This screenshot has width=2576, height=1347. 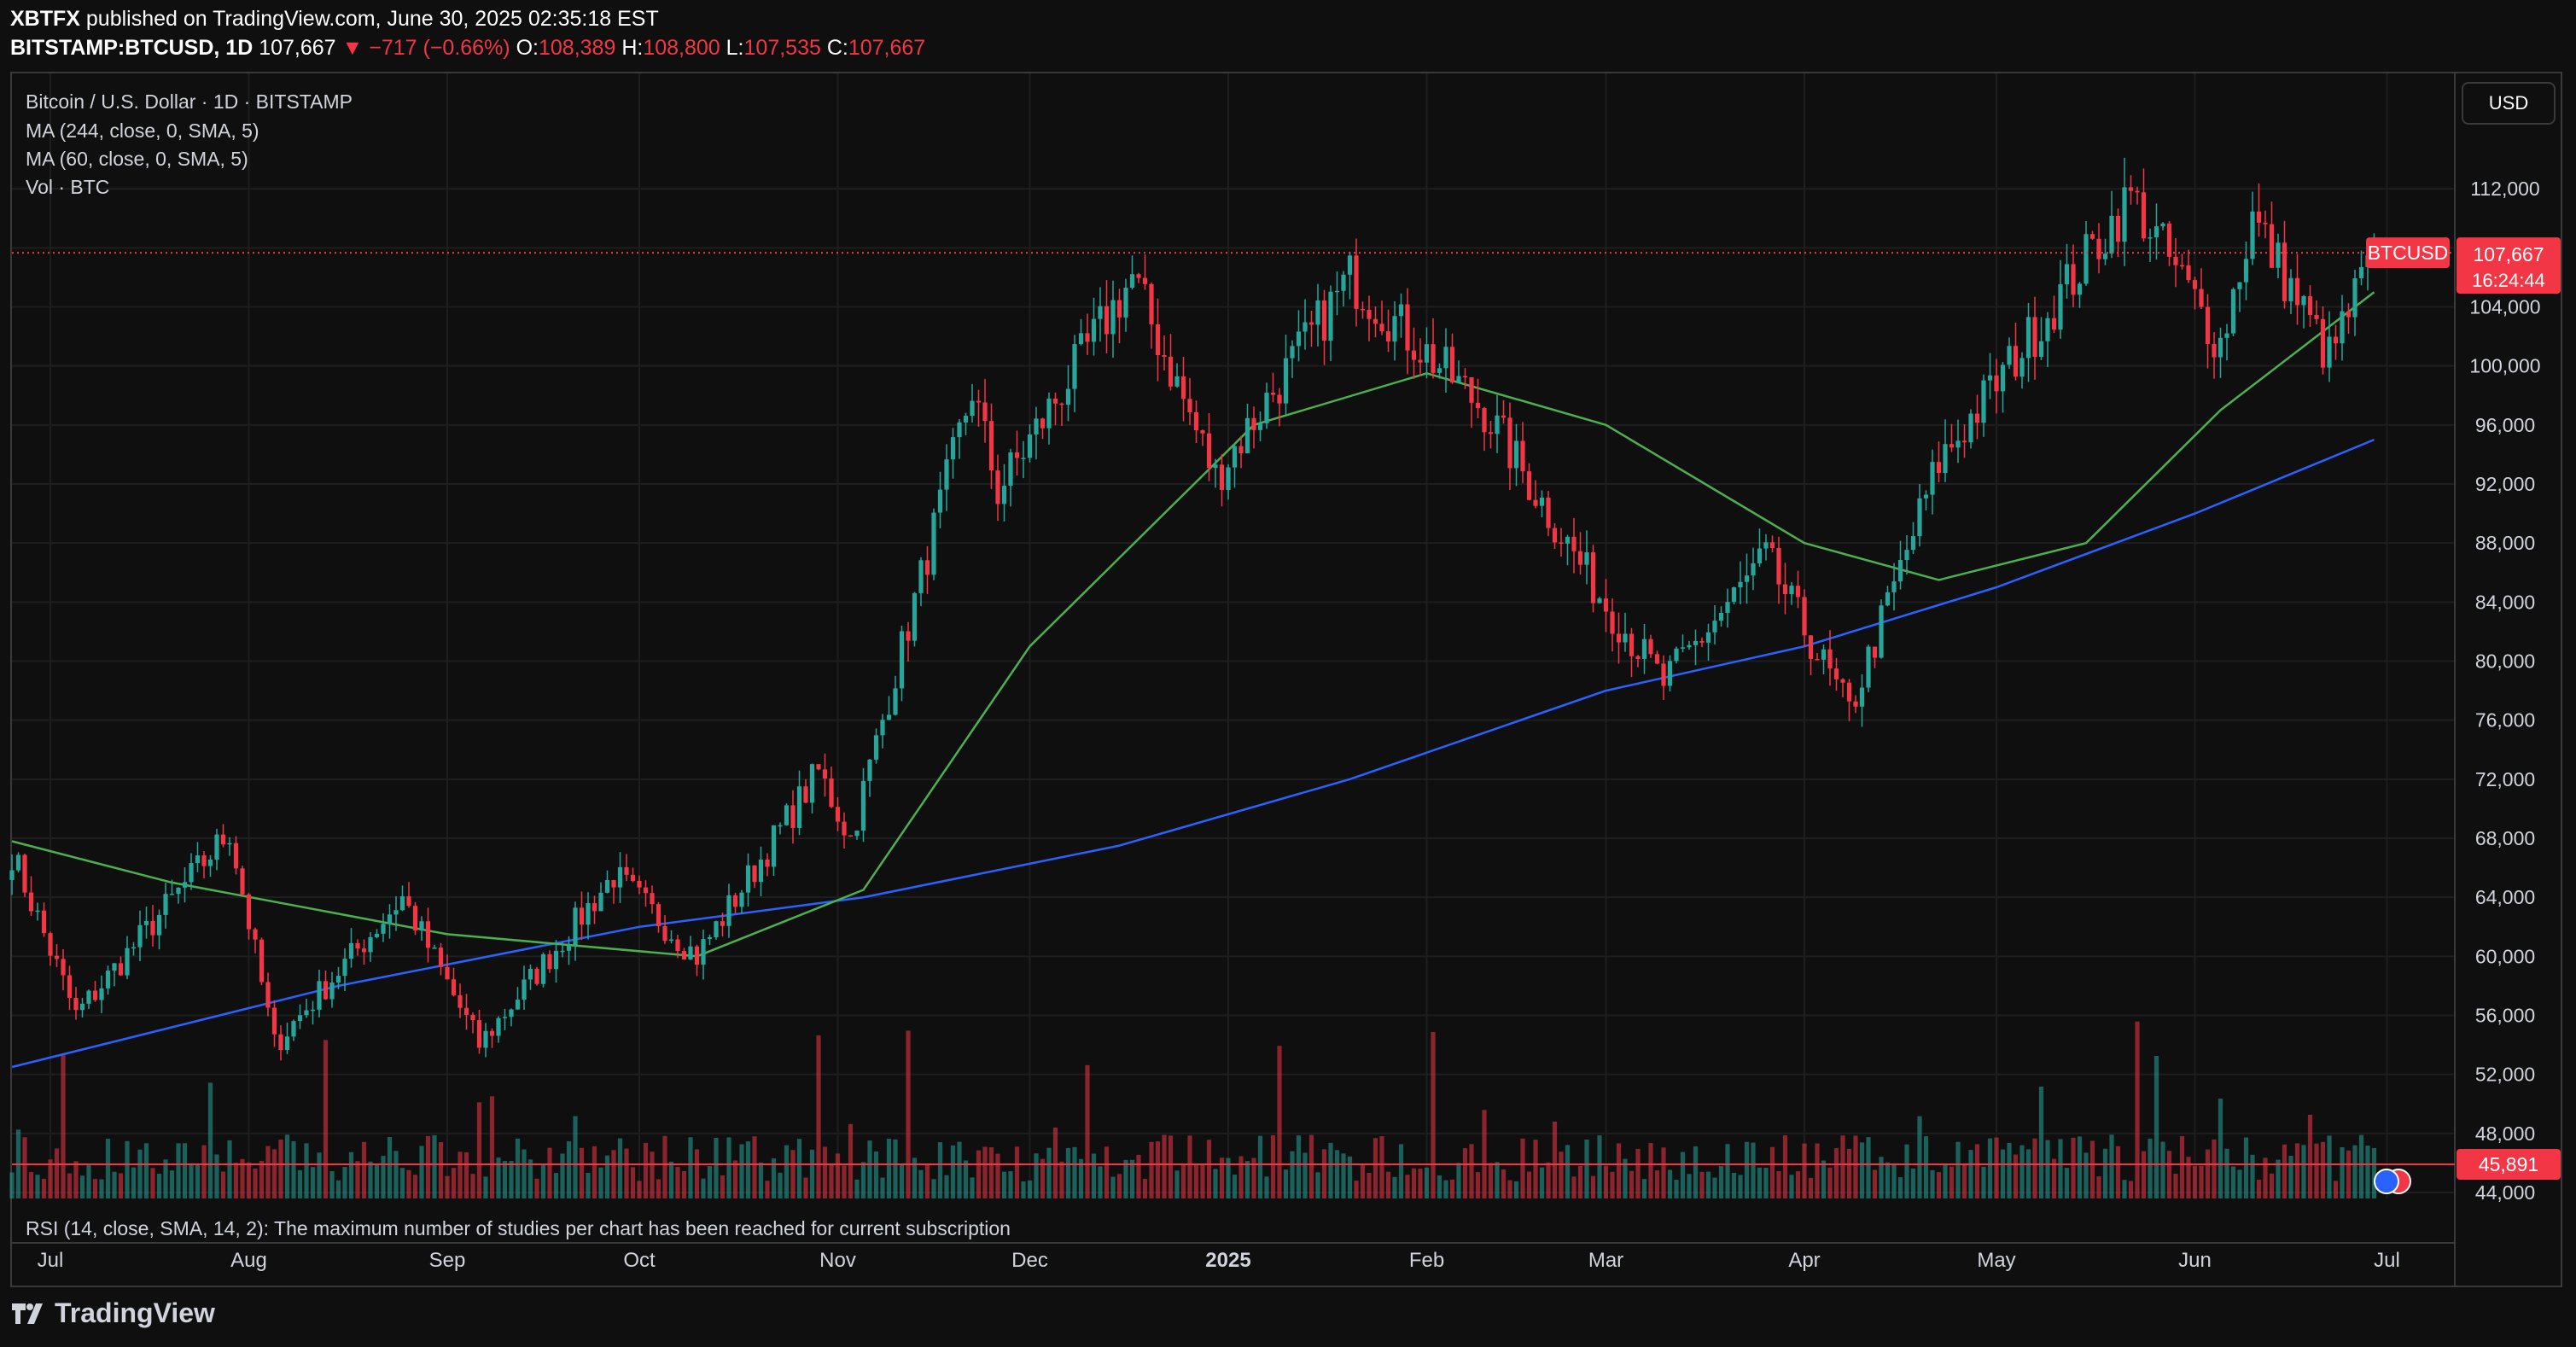 I want to click on legend-ma244: MA (244, close, 0, SMA, 5), so click(x=142, y=131).